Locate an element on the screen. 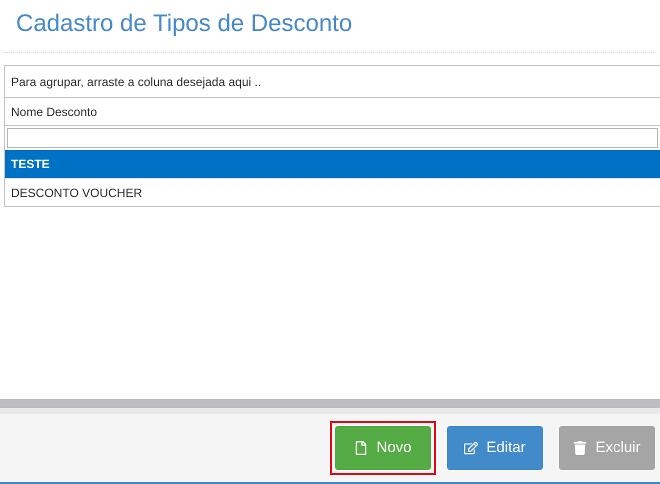 The image size is (660, 484). page-title: Cadastro de Tipos de Desconto is located at coordinates (184, 24).